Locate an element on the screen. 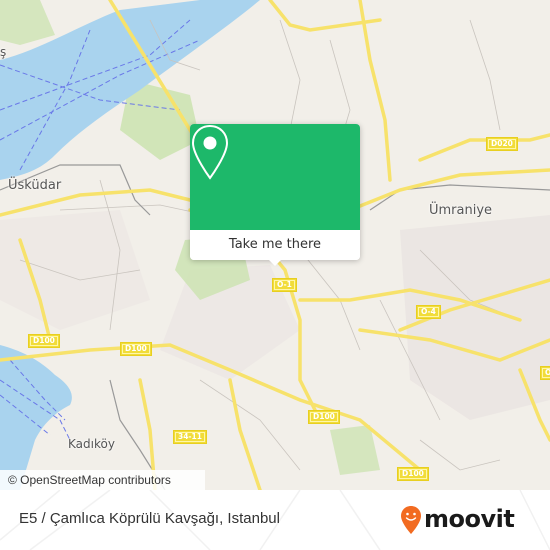 This screenshot has height=550, width=550. take-me-there-button: Take me there is located at coordinates (275, 245).